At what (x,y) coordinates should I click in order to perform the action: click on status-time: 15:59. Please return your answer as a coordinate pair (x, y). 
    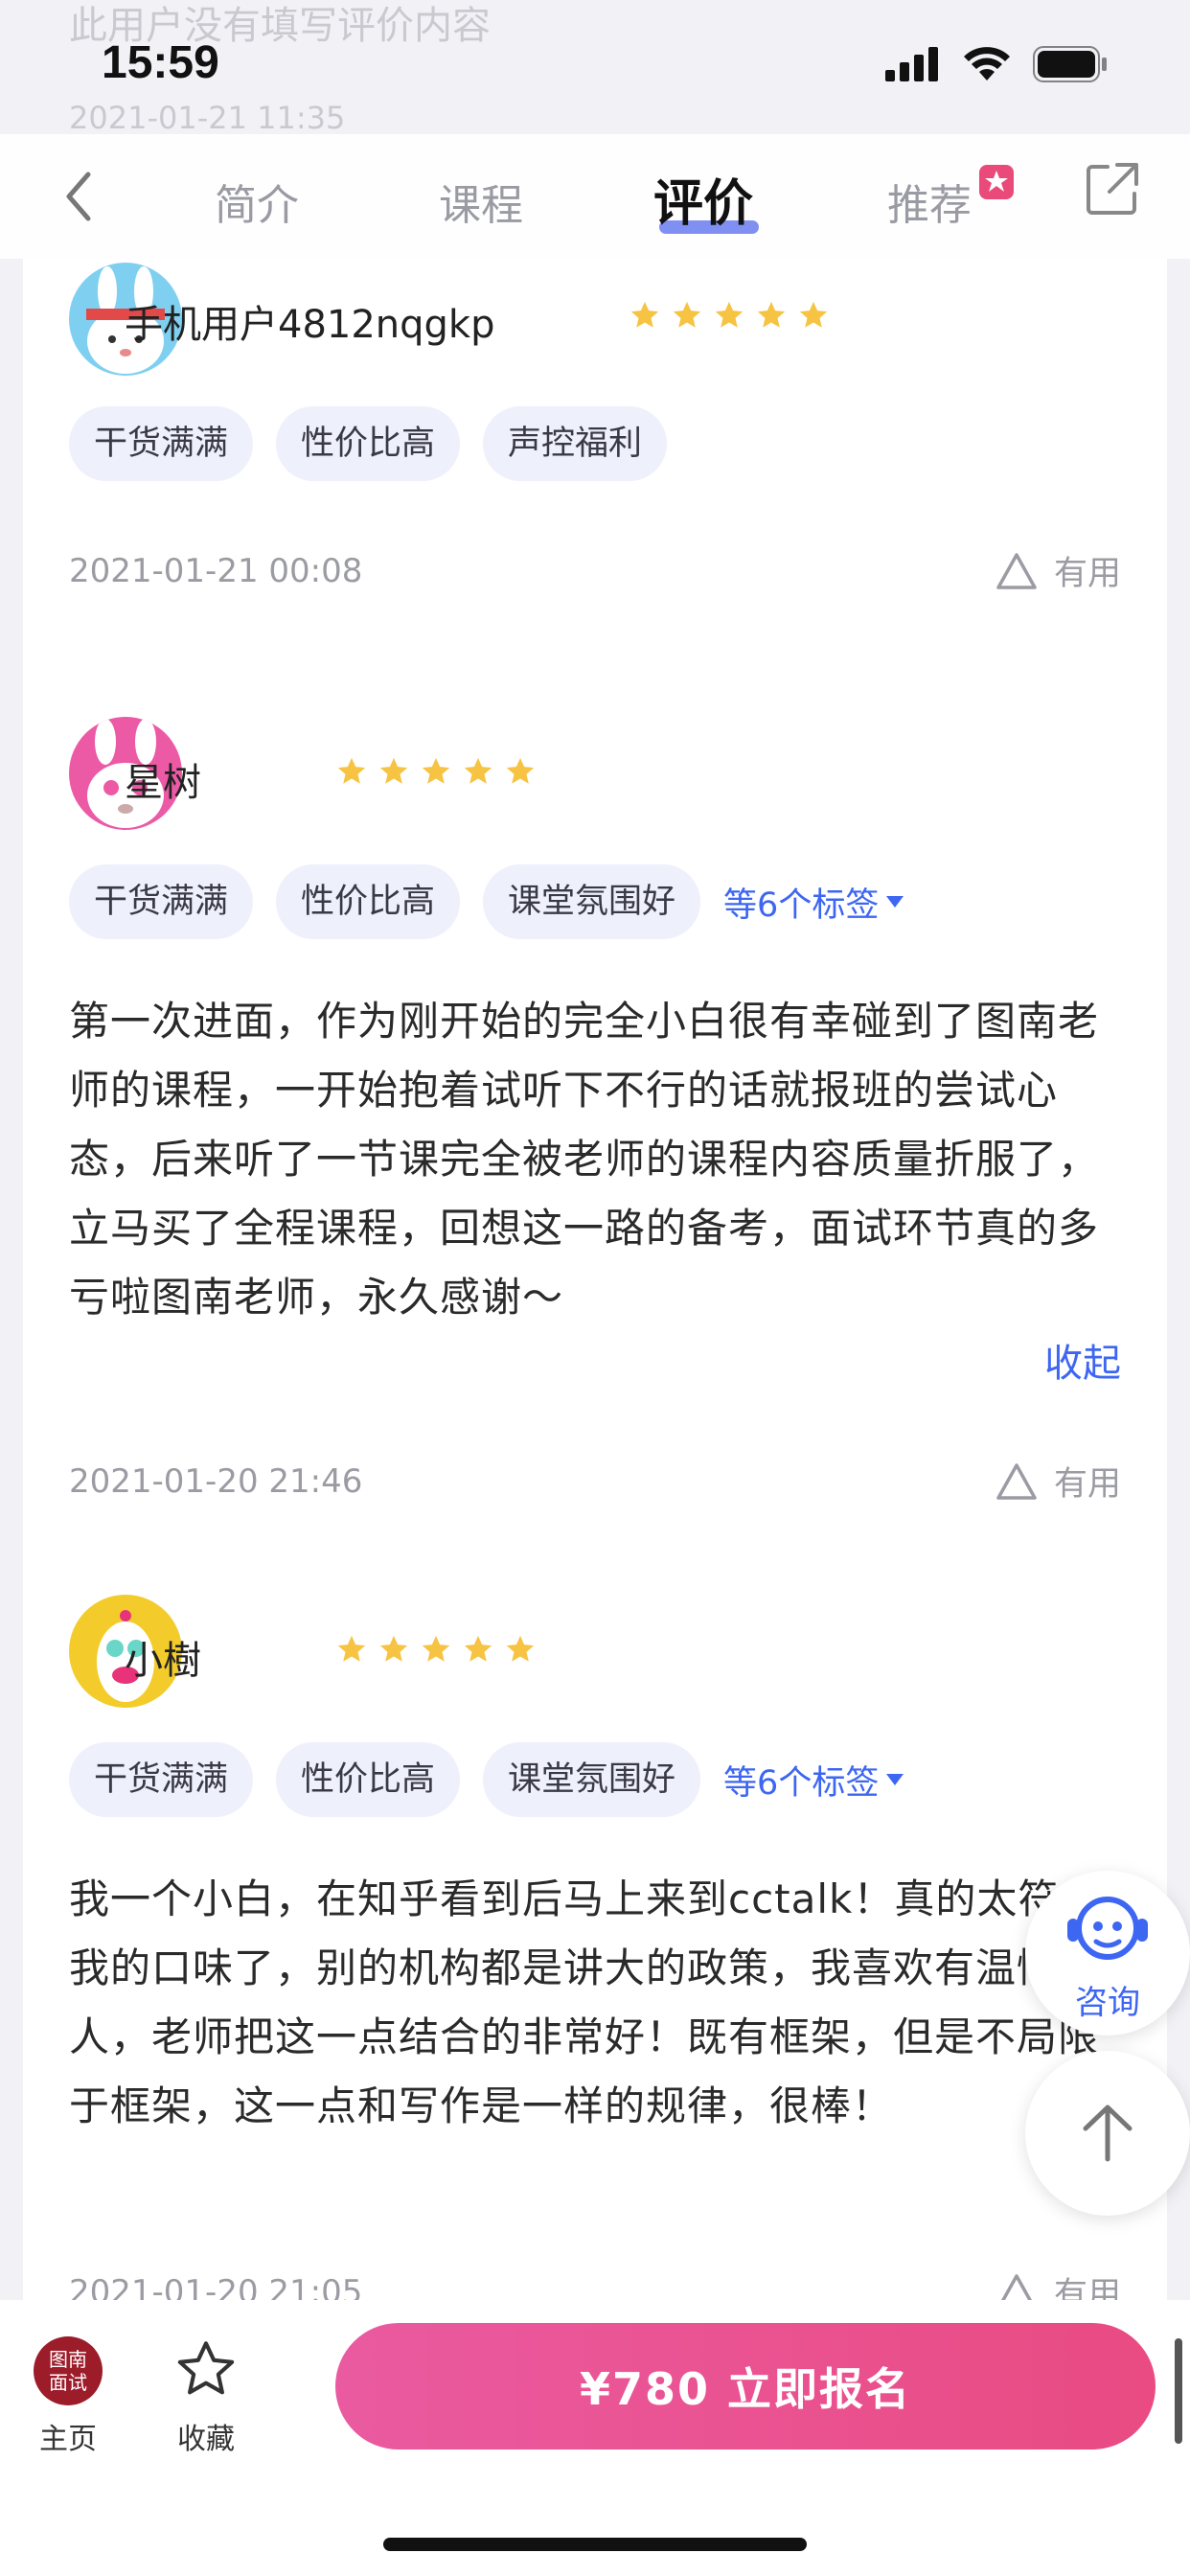
    Looking at the image, I should click on (160, 63).